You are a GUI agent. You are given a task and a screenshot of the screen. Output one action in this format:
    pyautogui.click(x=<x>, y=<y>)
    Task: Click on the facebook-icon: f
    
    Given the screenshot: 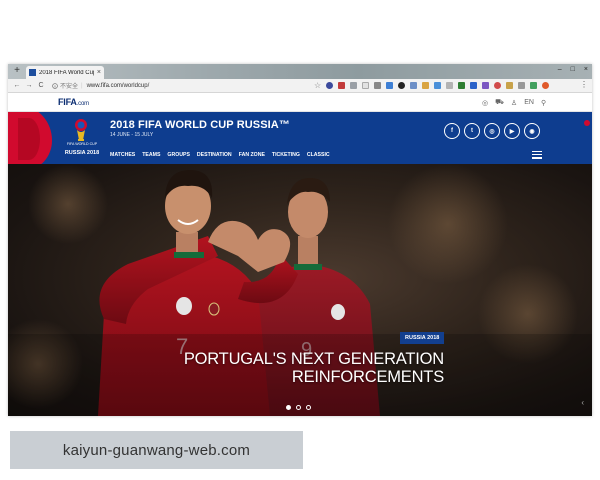 What is the action you would take?
    pyautogui.click(x=452, y=131)
    